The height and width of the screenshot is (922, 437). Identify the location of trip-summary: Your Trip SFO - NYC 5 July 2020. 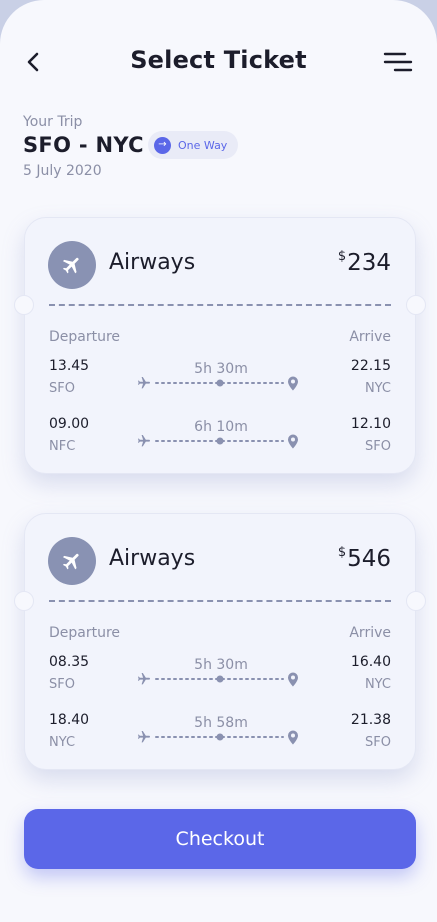
(83, 146).